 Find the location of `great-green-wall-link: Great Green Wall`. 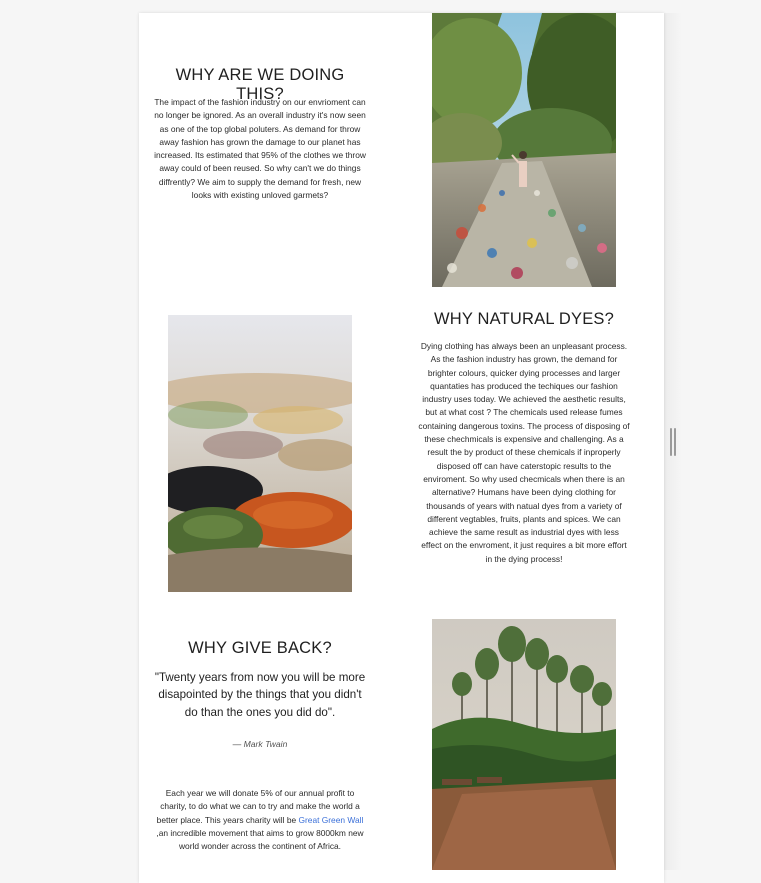

great-green-wall-link: Great Green Wall is located at coordinates (330, 820).